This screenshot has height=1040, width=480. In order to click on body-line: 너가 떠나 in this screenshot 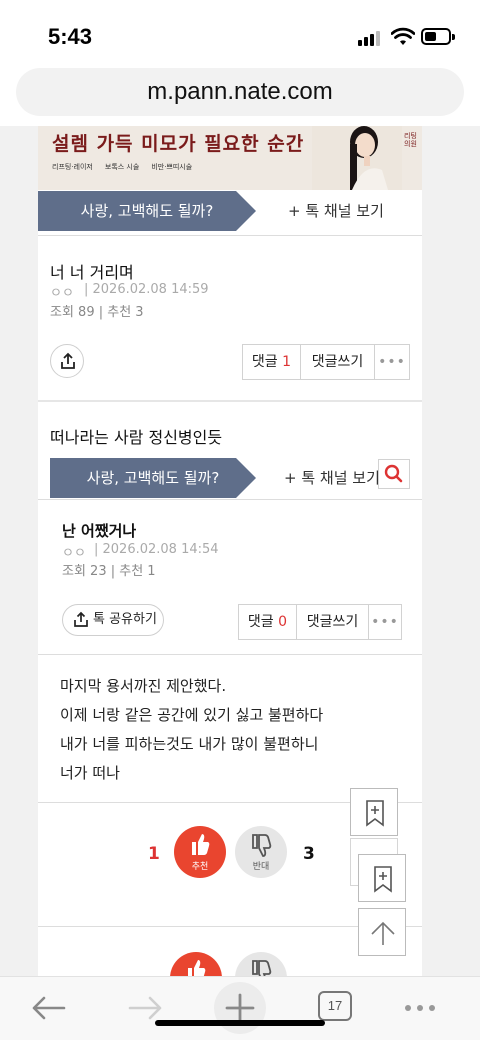, I will do `click(90, 773)`.